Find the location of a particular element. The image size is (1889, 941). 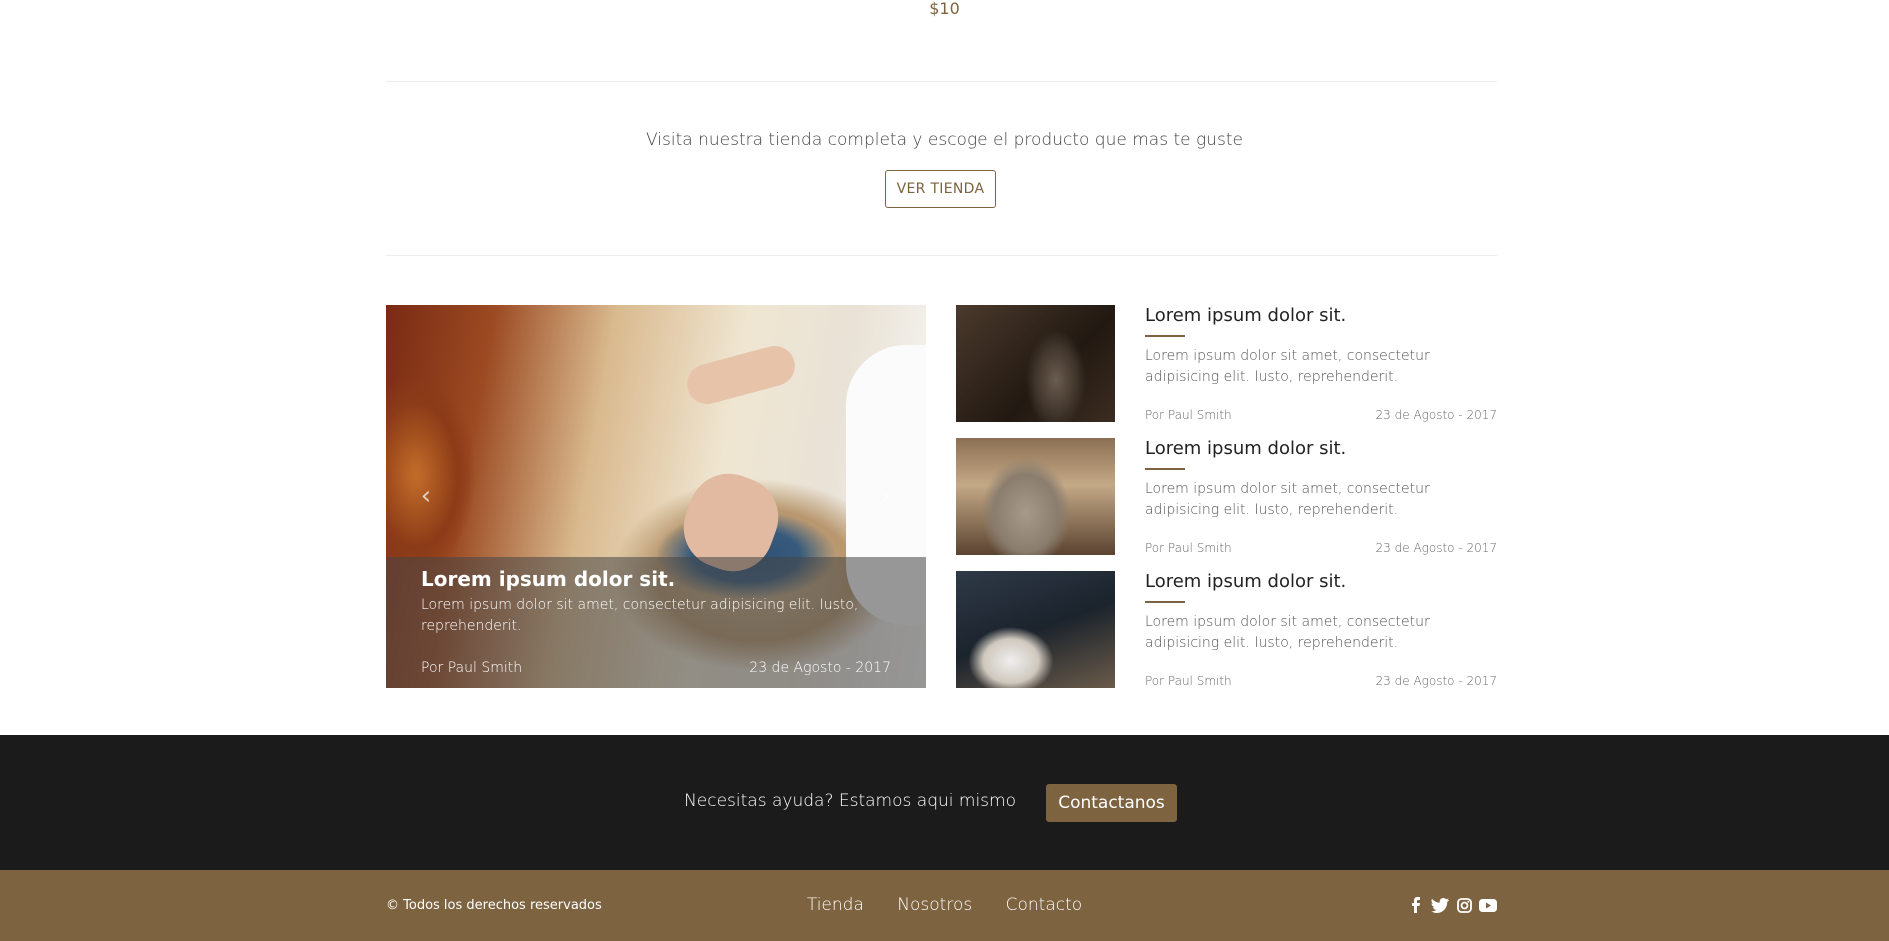

carousel-meta: Por Paul Smith 23 de Agosto - 2017 is located at coordinates (656, 668).